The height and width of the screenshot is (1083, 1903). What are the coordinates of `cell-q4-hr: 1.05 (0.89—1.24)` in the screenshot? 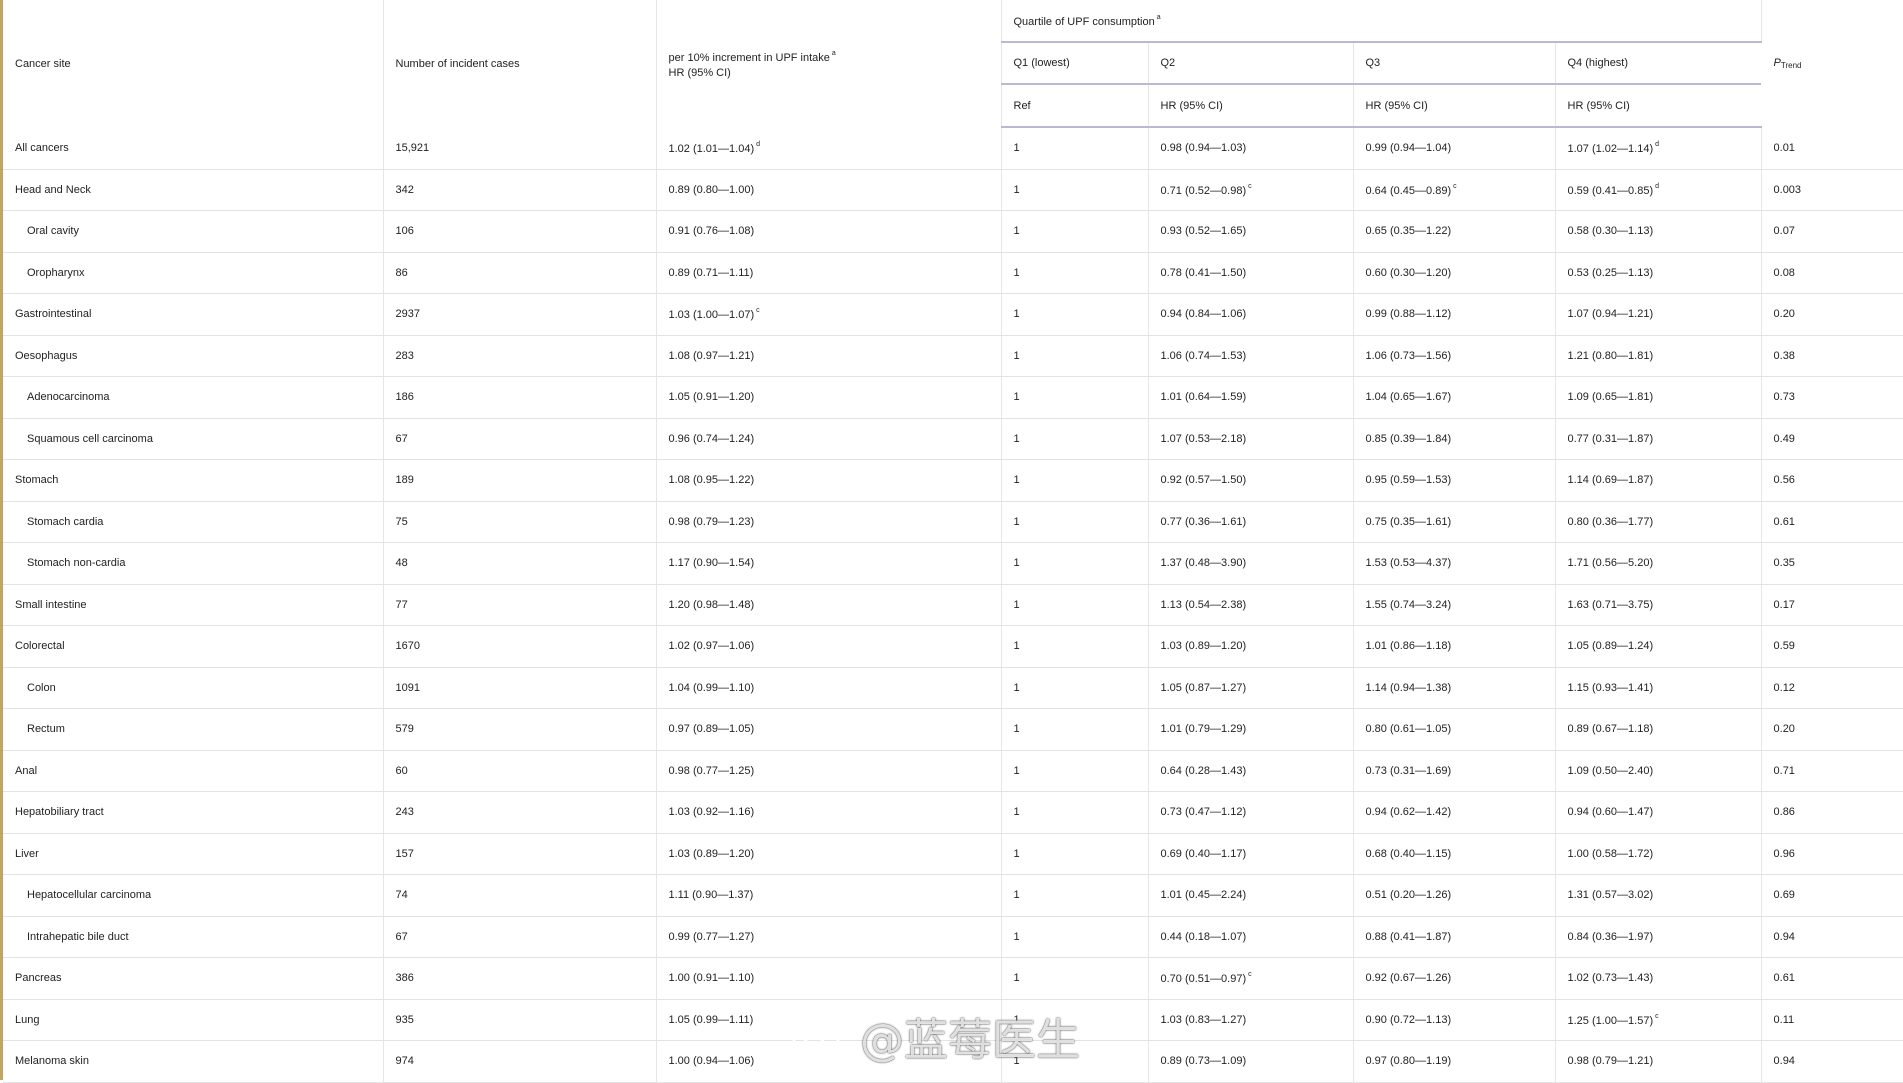 It's located at (1658, 646).